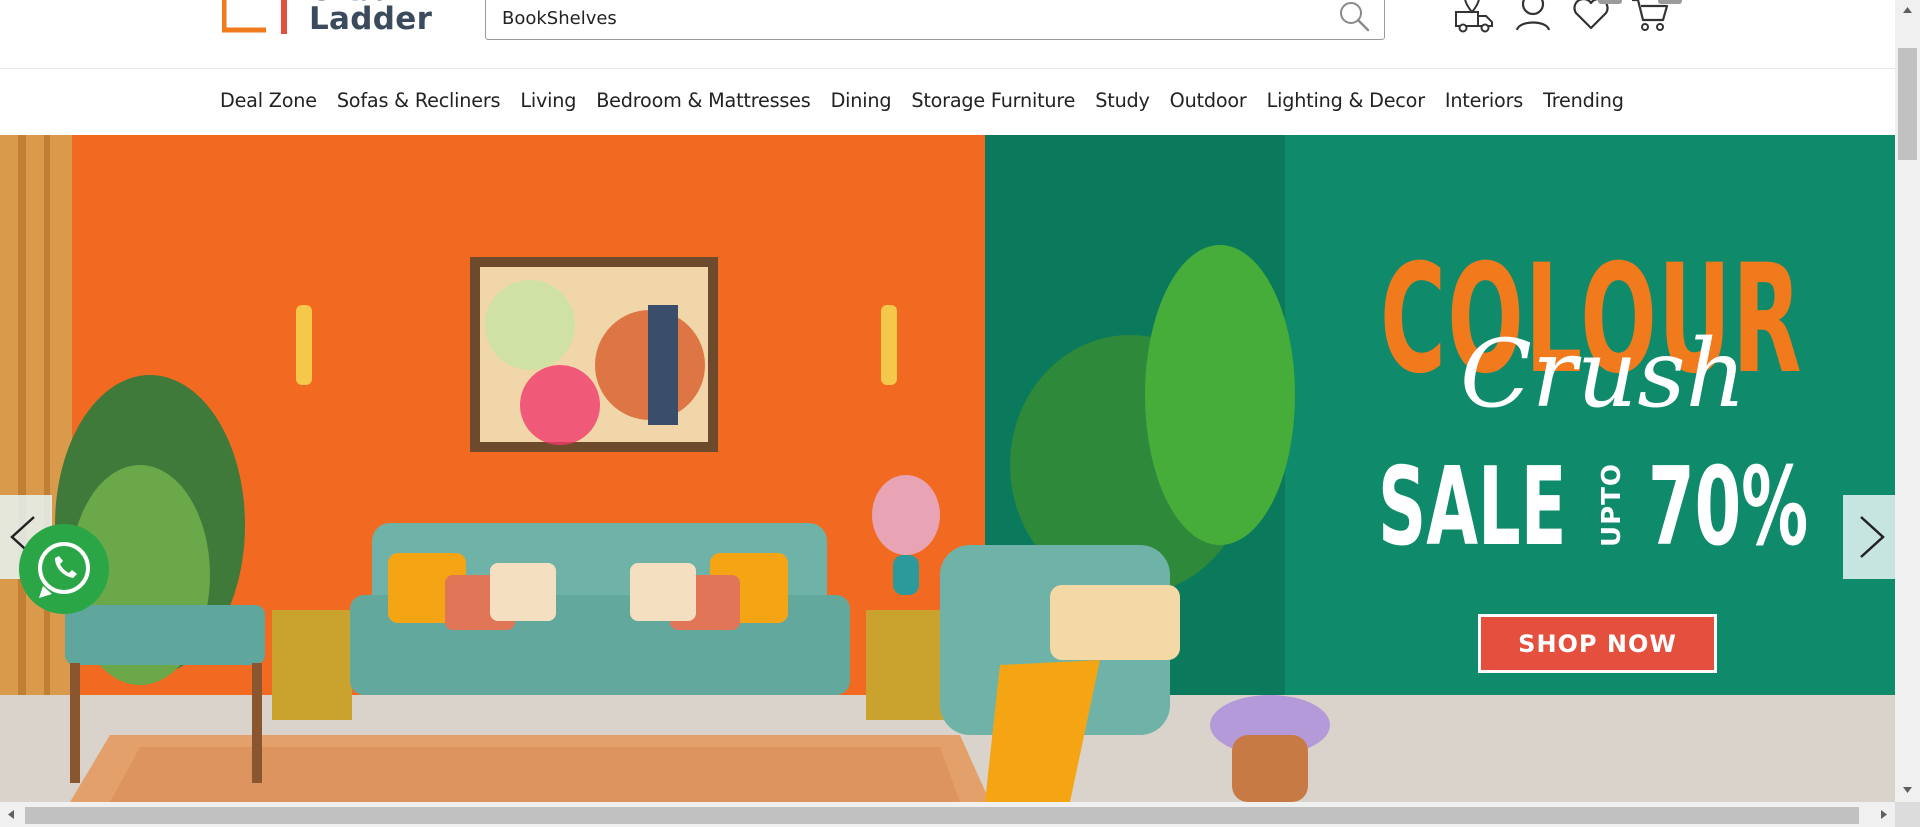 The height and width of the screenshot is (827, 1920). Describe the element at coordinates (1907, 104) in the screenshot. I see `vertical-scroll-thumb` at that location.